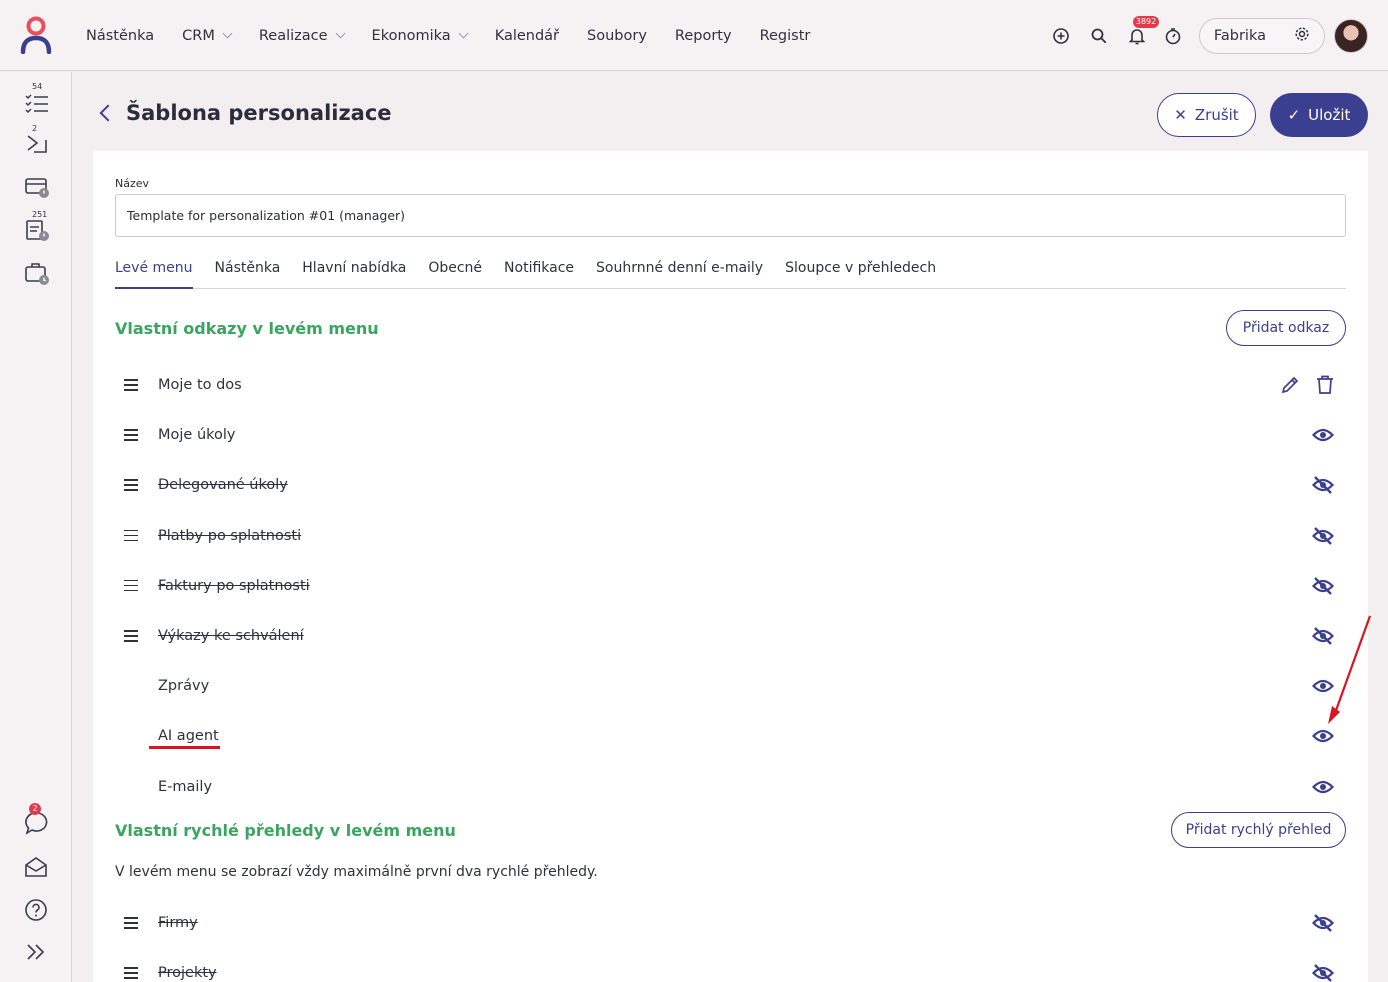  What do you see at coordinates (1302, 36) in the screenshot?
I see `gear-icon` at bounding box center [1302, 36].